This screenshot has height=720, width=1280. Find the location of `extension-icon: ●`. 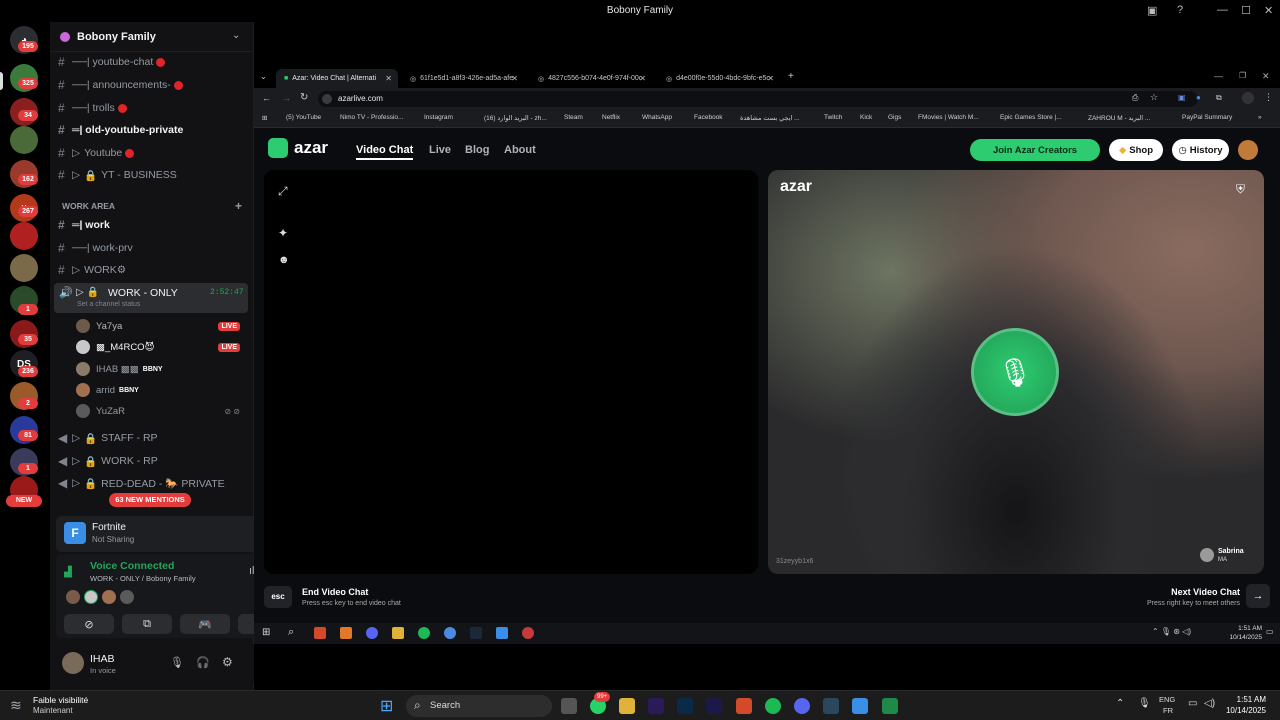

extension-icon: ● is located at coordinates (1198, 97).